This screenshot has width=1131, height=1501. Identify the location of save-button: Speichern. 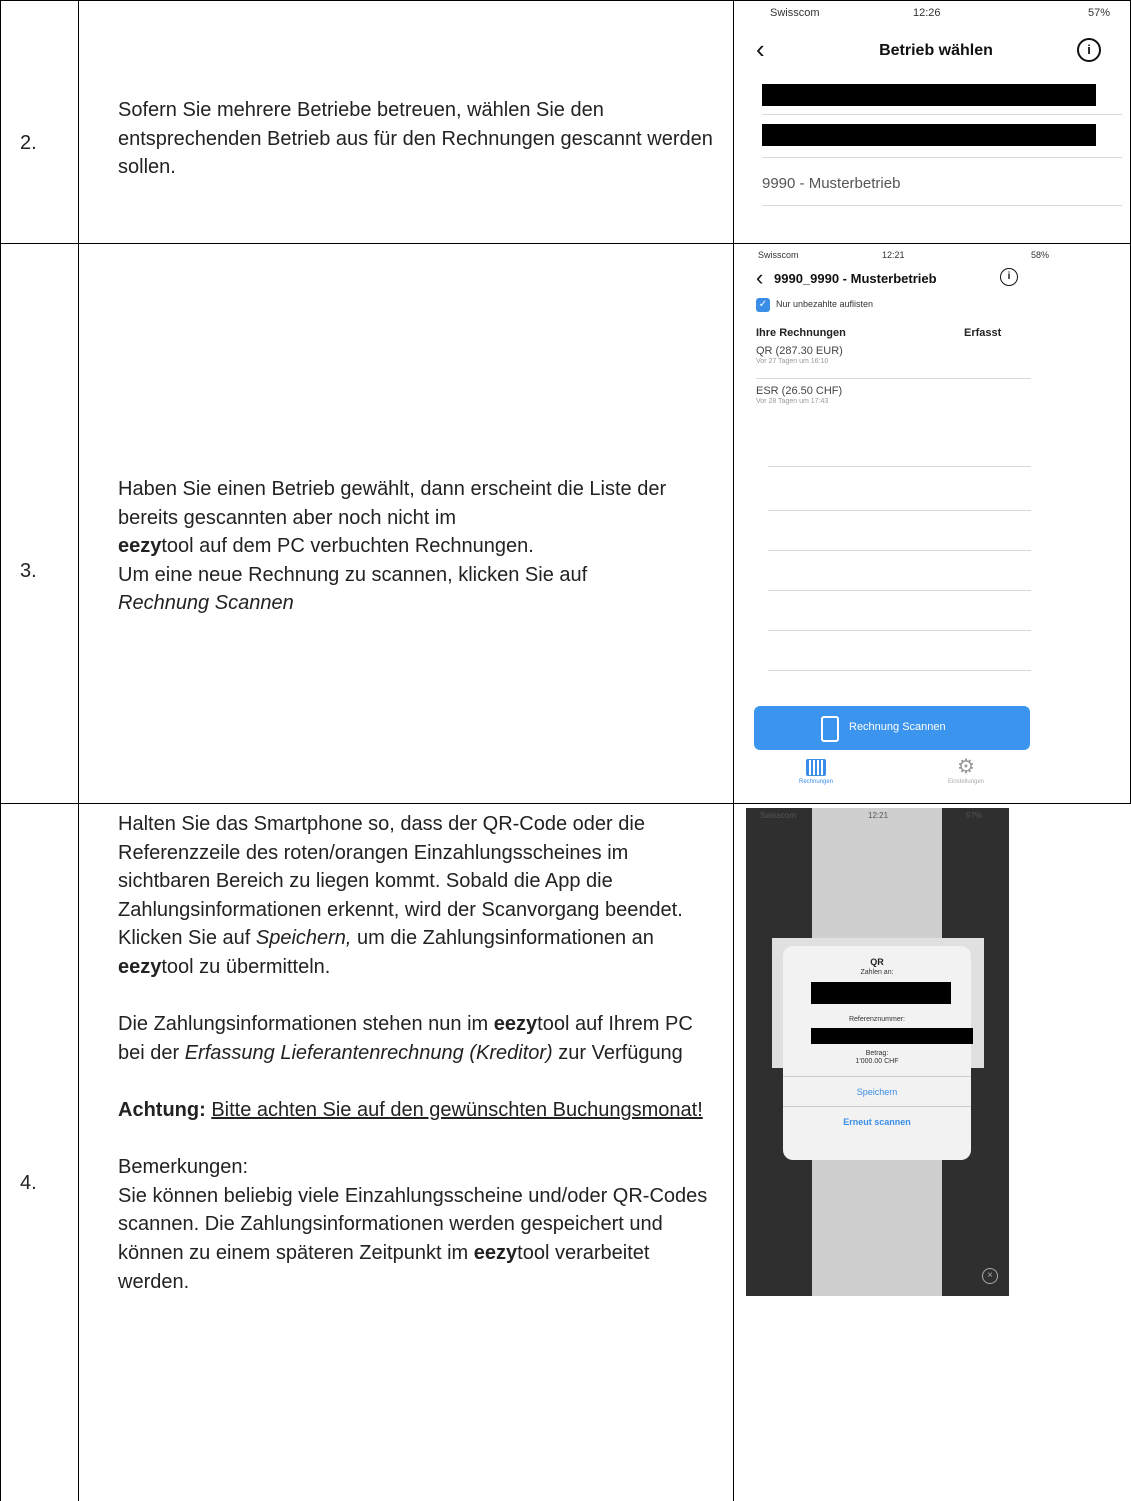
(877, 1092).